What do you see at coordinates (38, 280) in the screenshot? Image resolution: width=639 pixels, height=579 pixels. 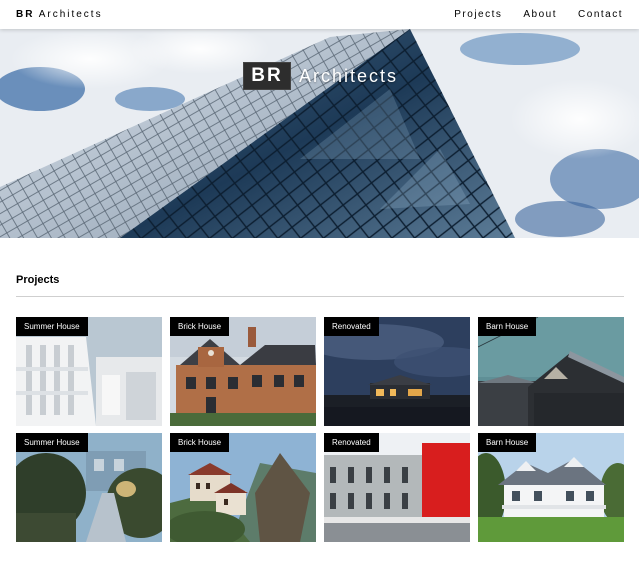 I see `projects-heading: Projects` at bounding box center [38, 280].